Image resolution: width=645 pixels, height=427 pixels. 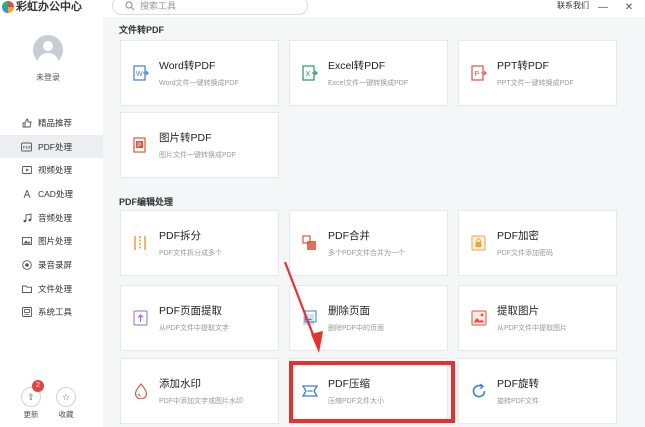 I want to click on card-desc: Excel文件一键转换成PDF, so click(x=368, y=83).